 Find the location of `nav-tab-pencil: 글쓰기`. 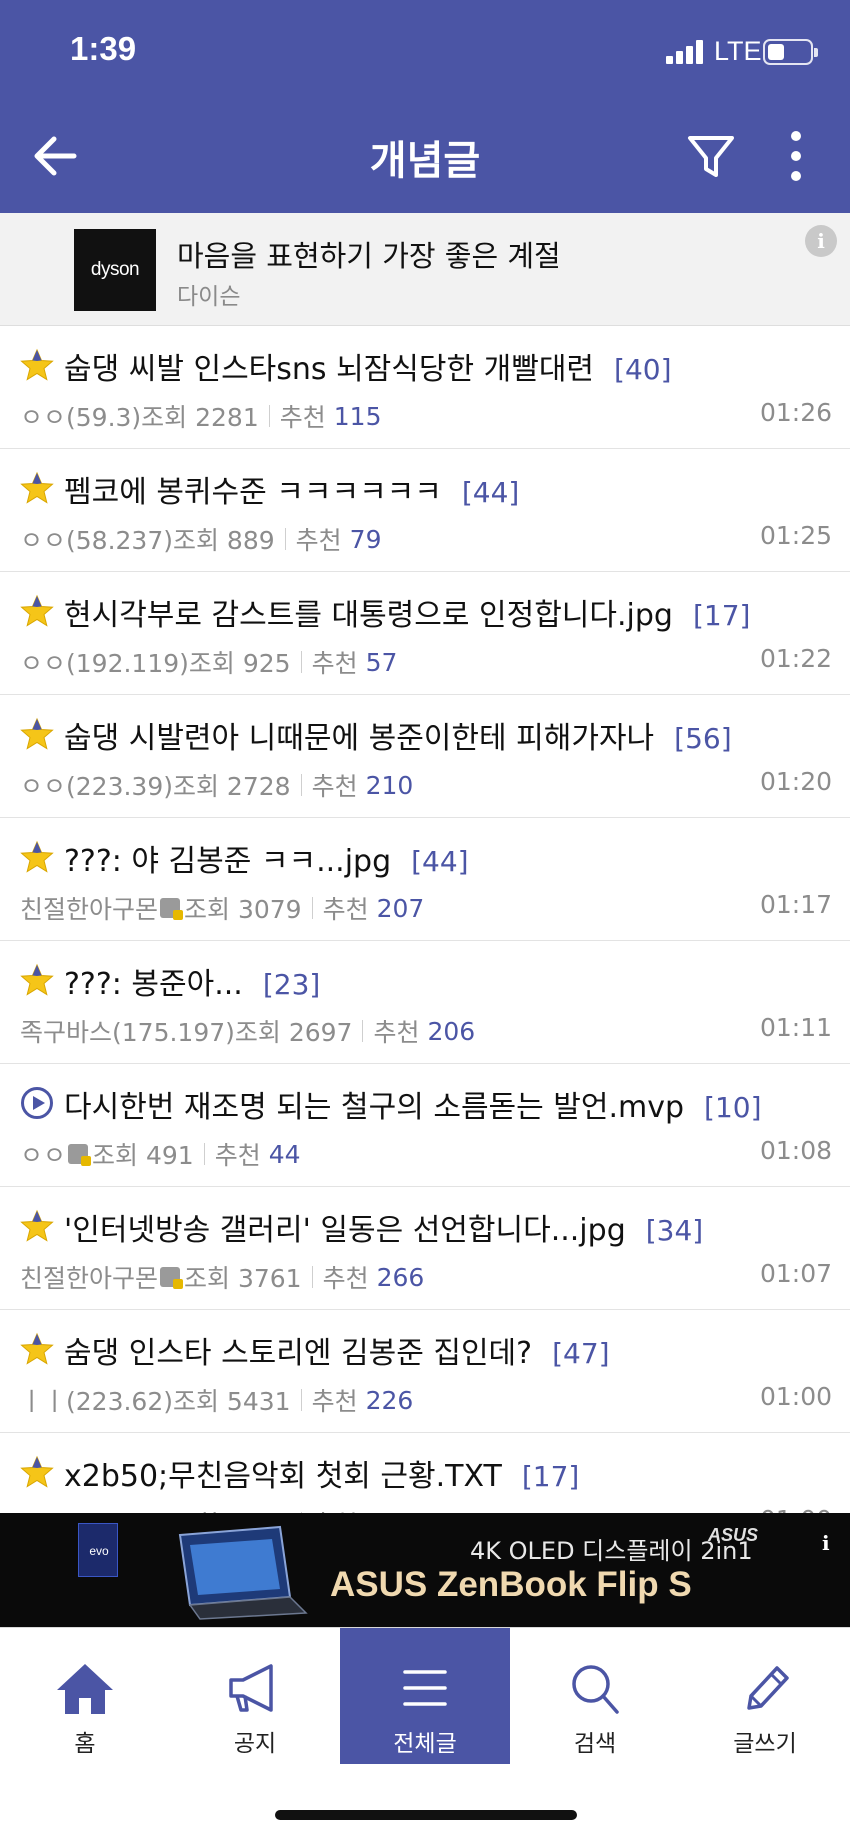

nav-tab-pencil: 글쓰기 is located at coordinates (765, 1696).